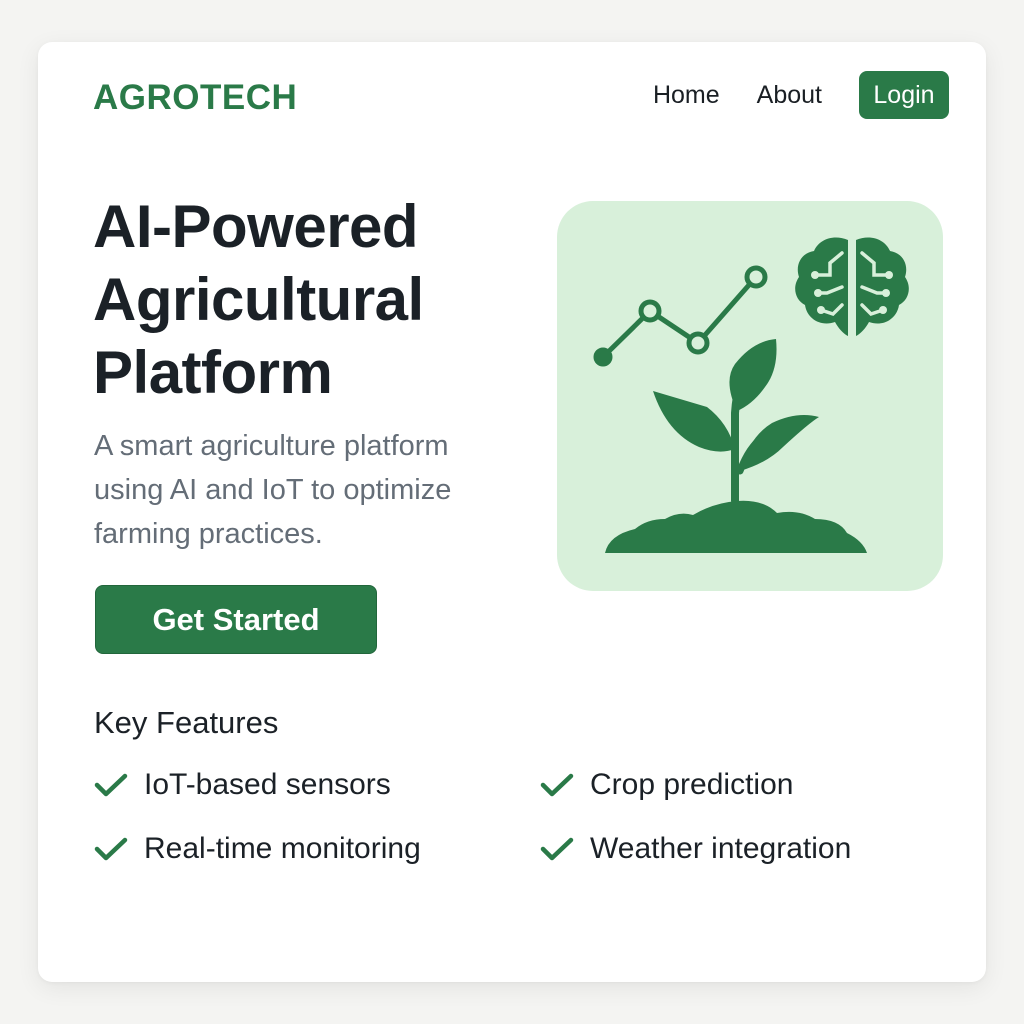 The height and width of the screenshot is (1024, 1024). What do you see at coordinates (789, 95) in the screenshot?
I see `nav-about-link: About` at bounding box center [789, 95].